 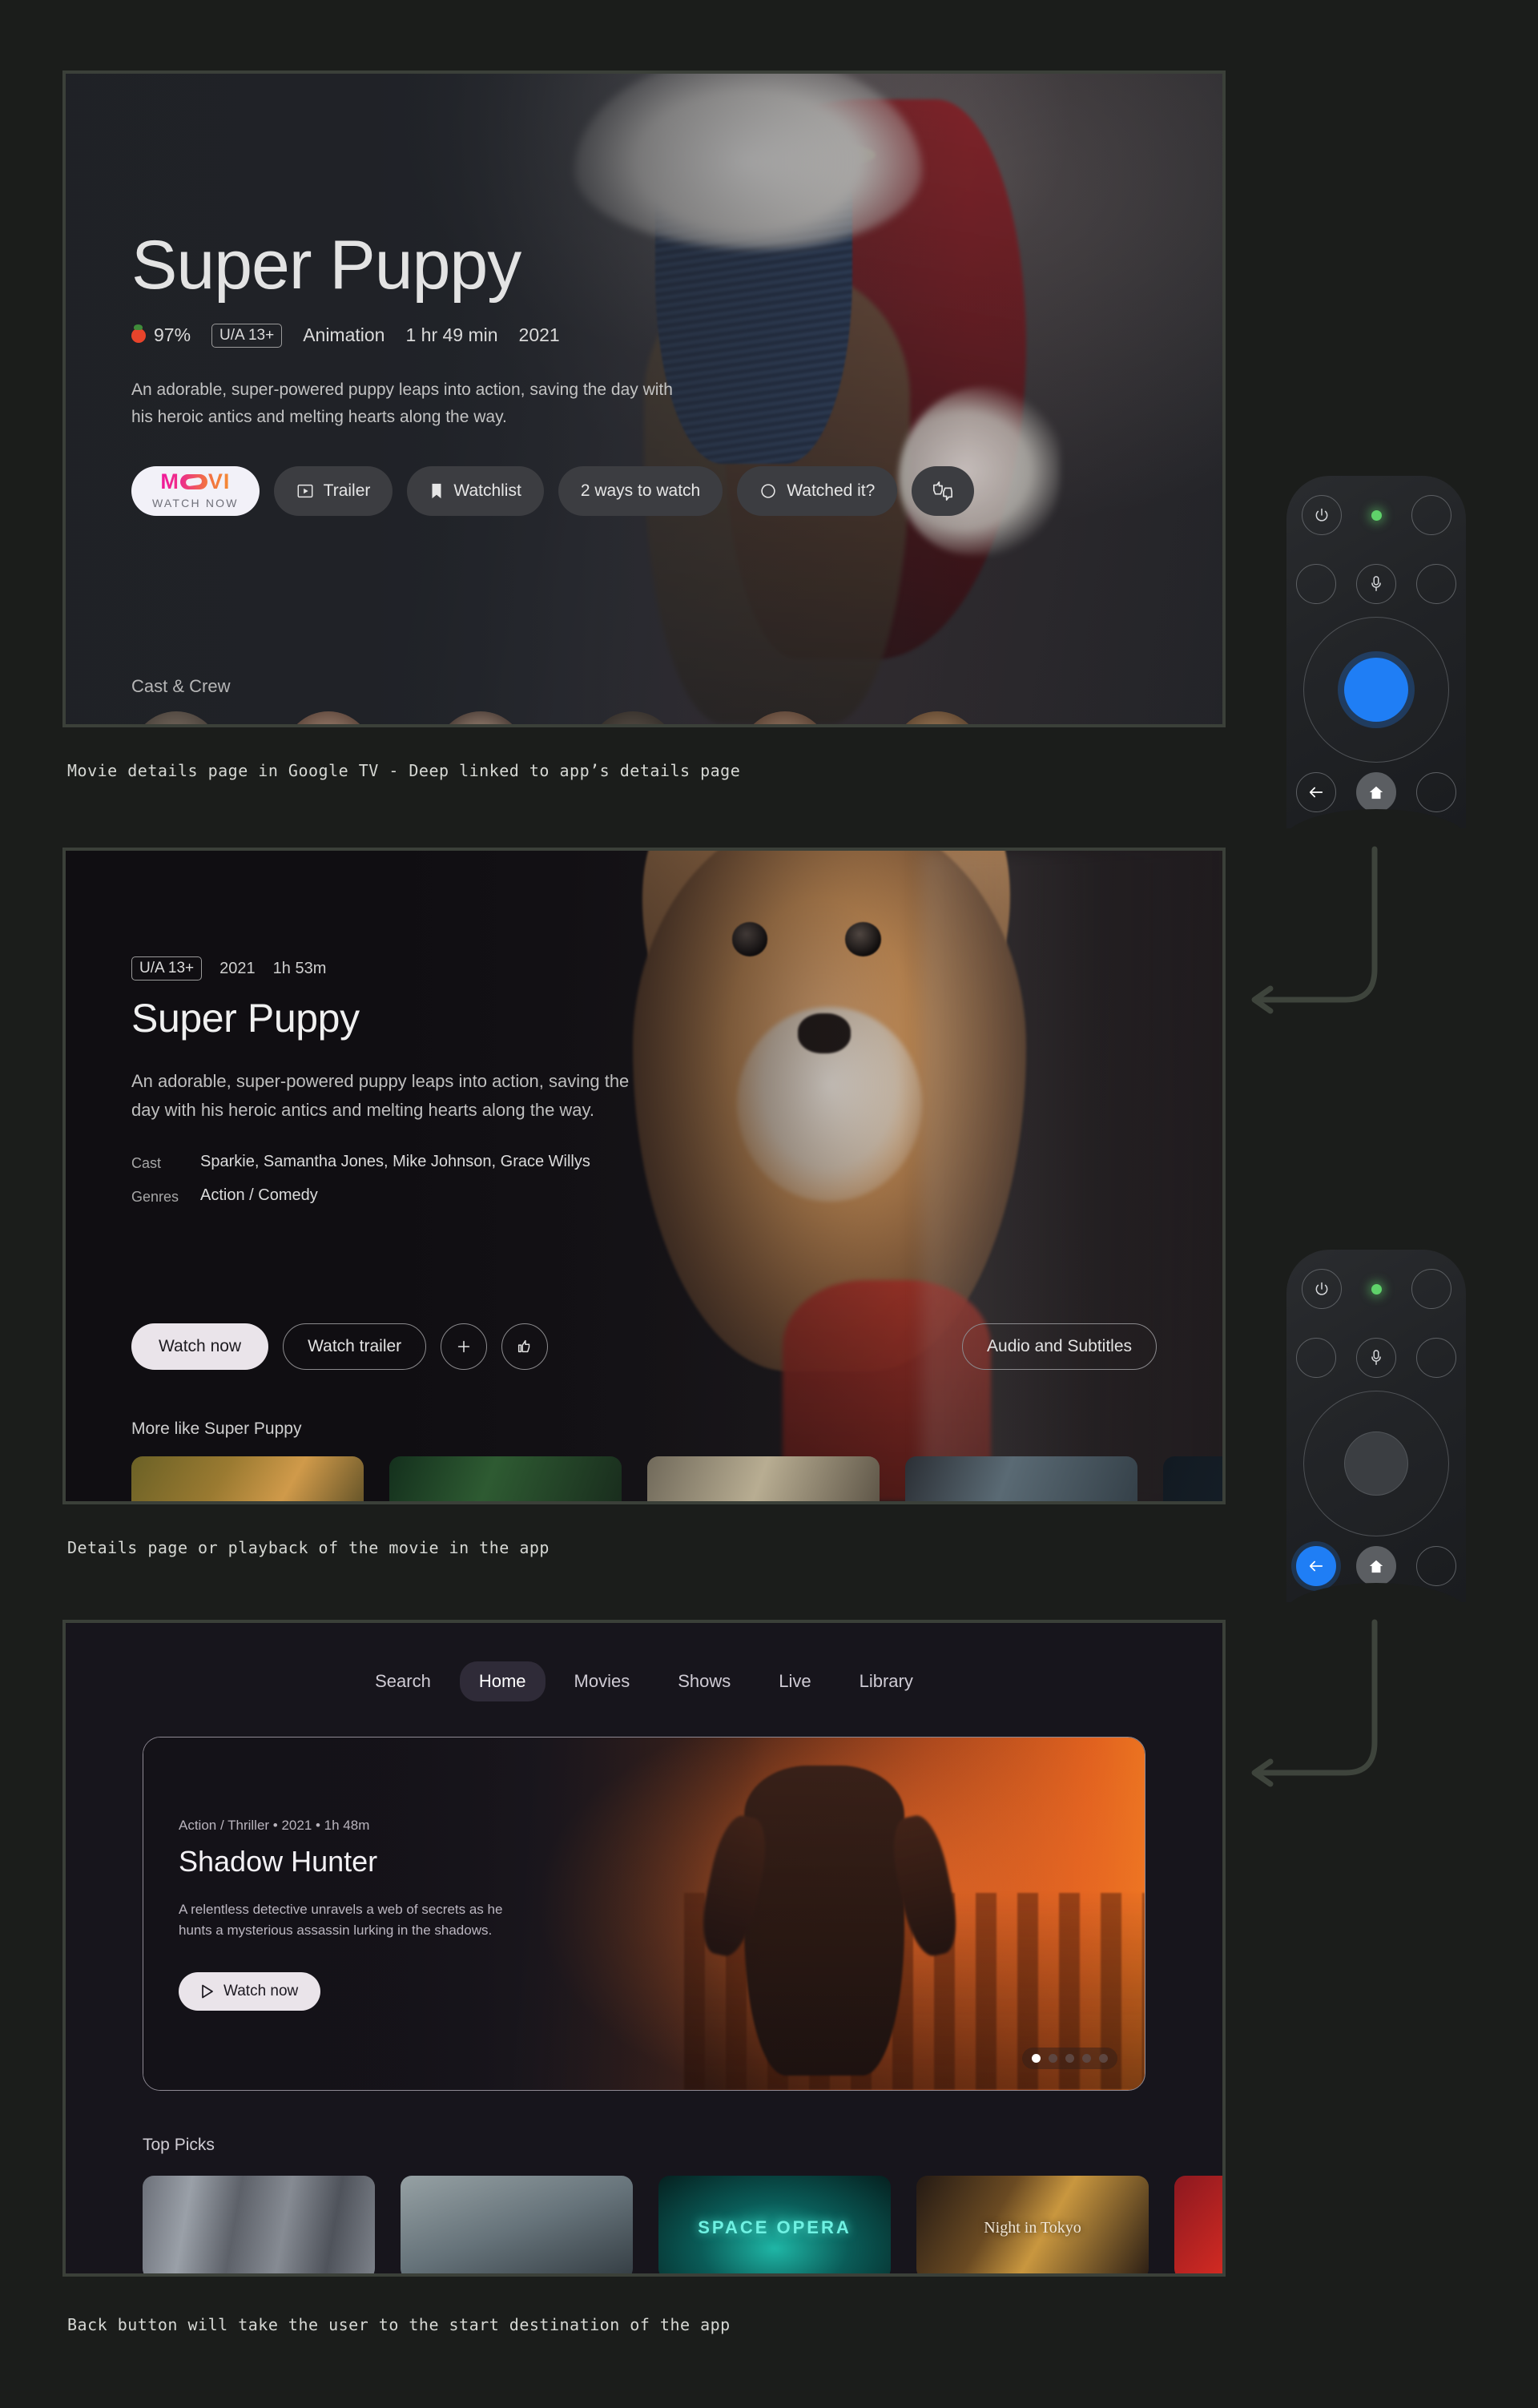 What do you see at coordinates (1192, 1478) in the screenshot?
I see `rail-card: F` at bounding box center [1192, 1478].